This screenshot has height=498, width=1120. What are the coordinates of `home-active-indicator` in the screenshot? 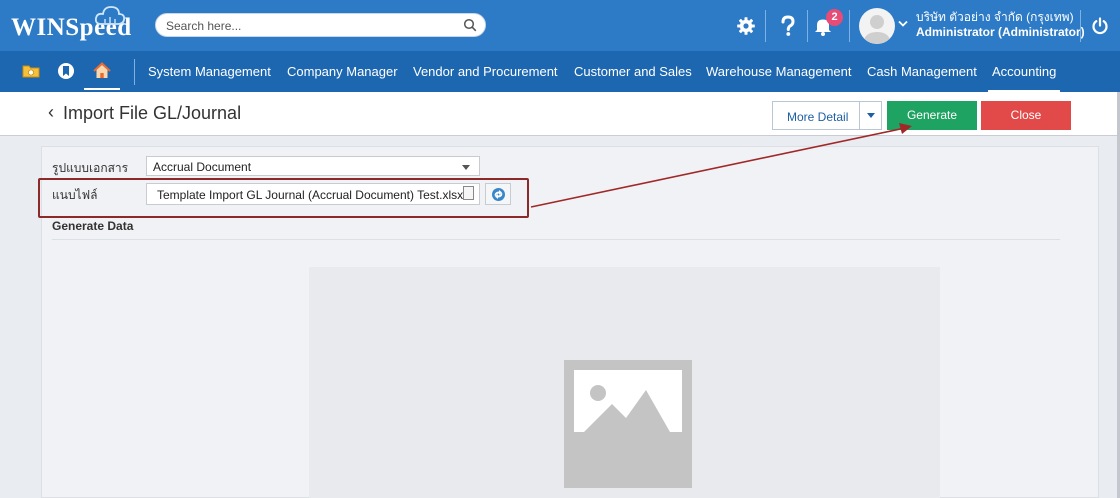 It's located at (102, 89).